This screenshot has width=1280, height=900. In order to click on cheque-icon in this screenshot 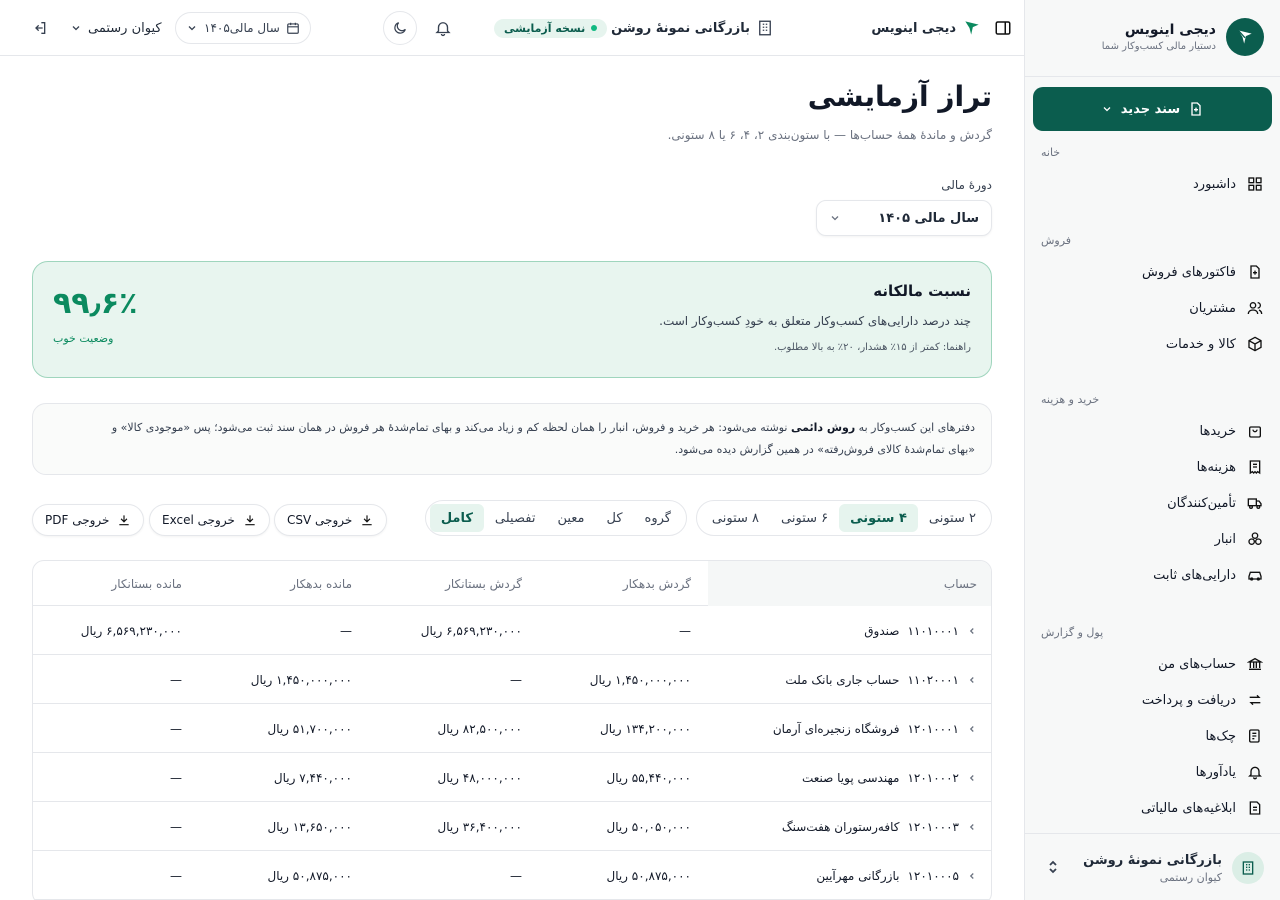, I will do `click(1255, 736)`.